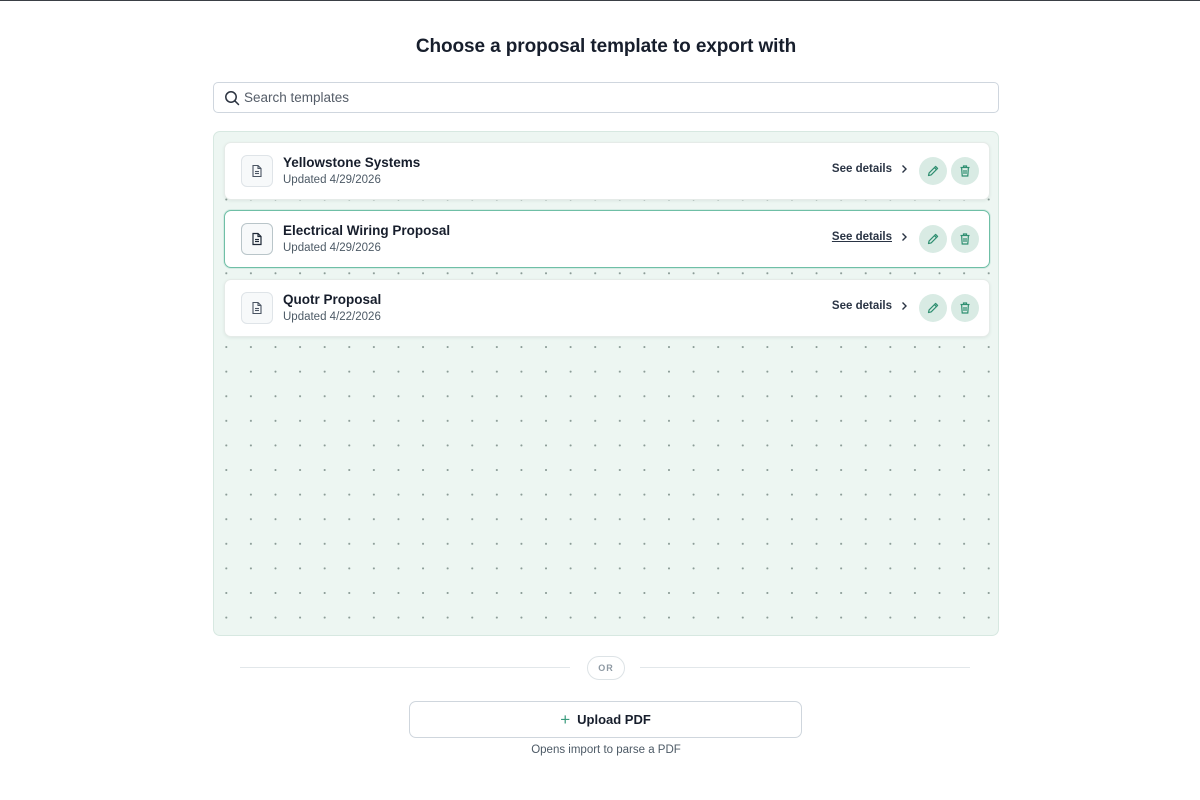  Describe the element at coordinates (351, 171) in the screenshot. I see `template-info: Yellowstone Systems Updated 4/29/2026` at that location.